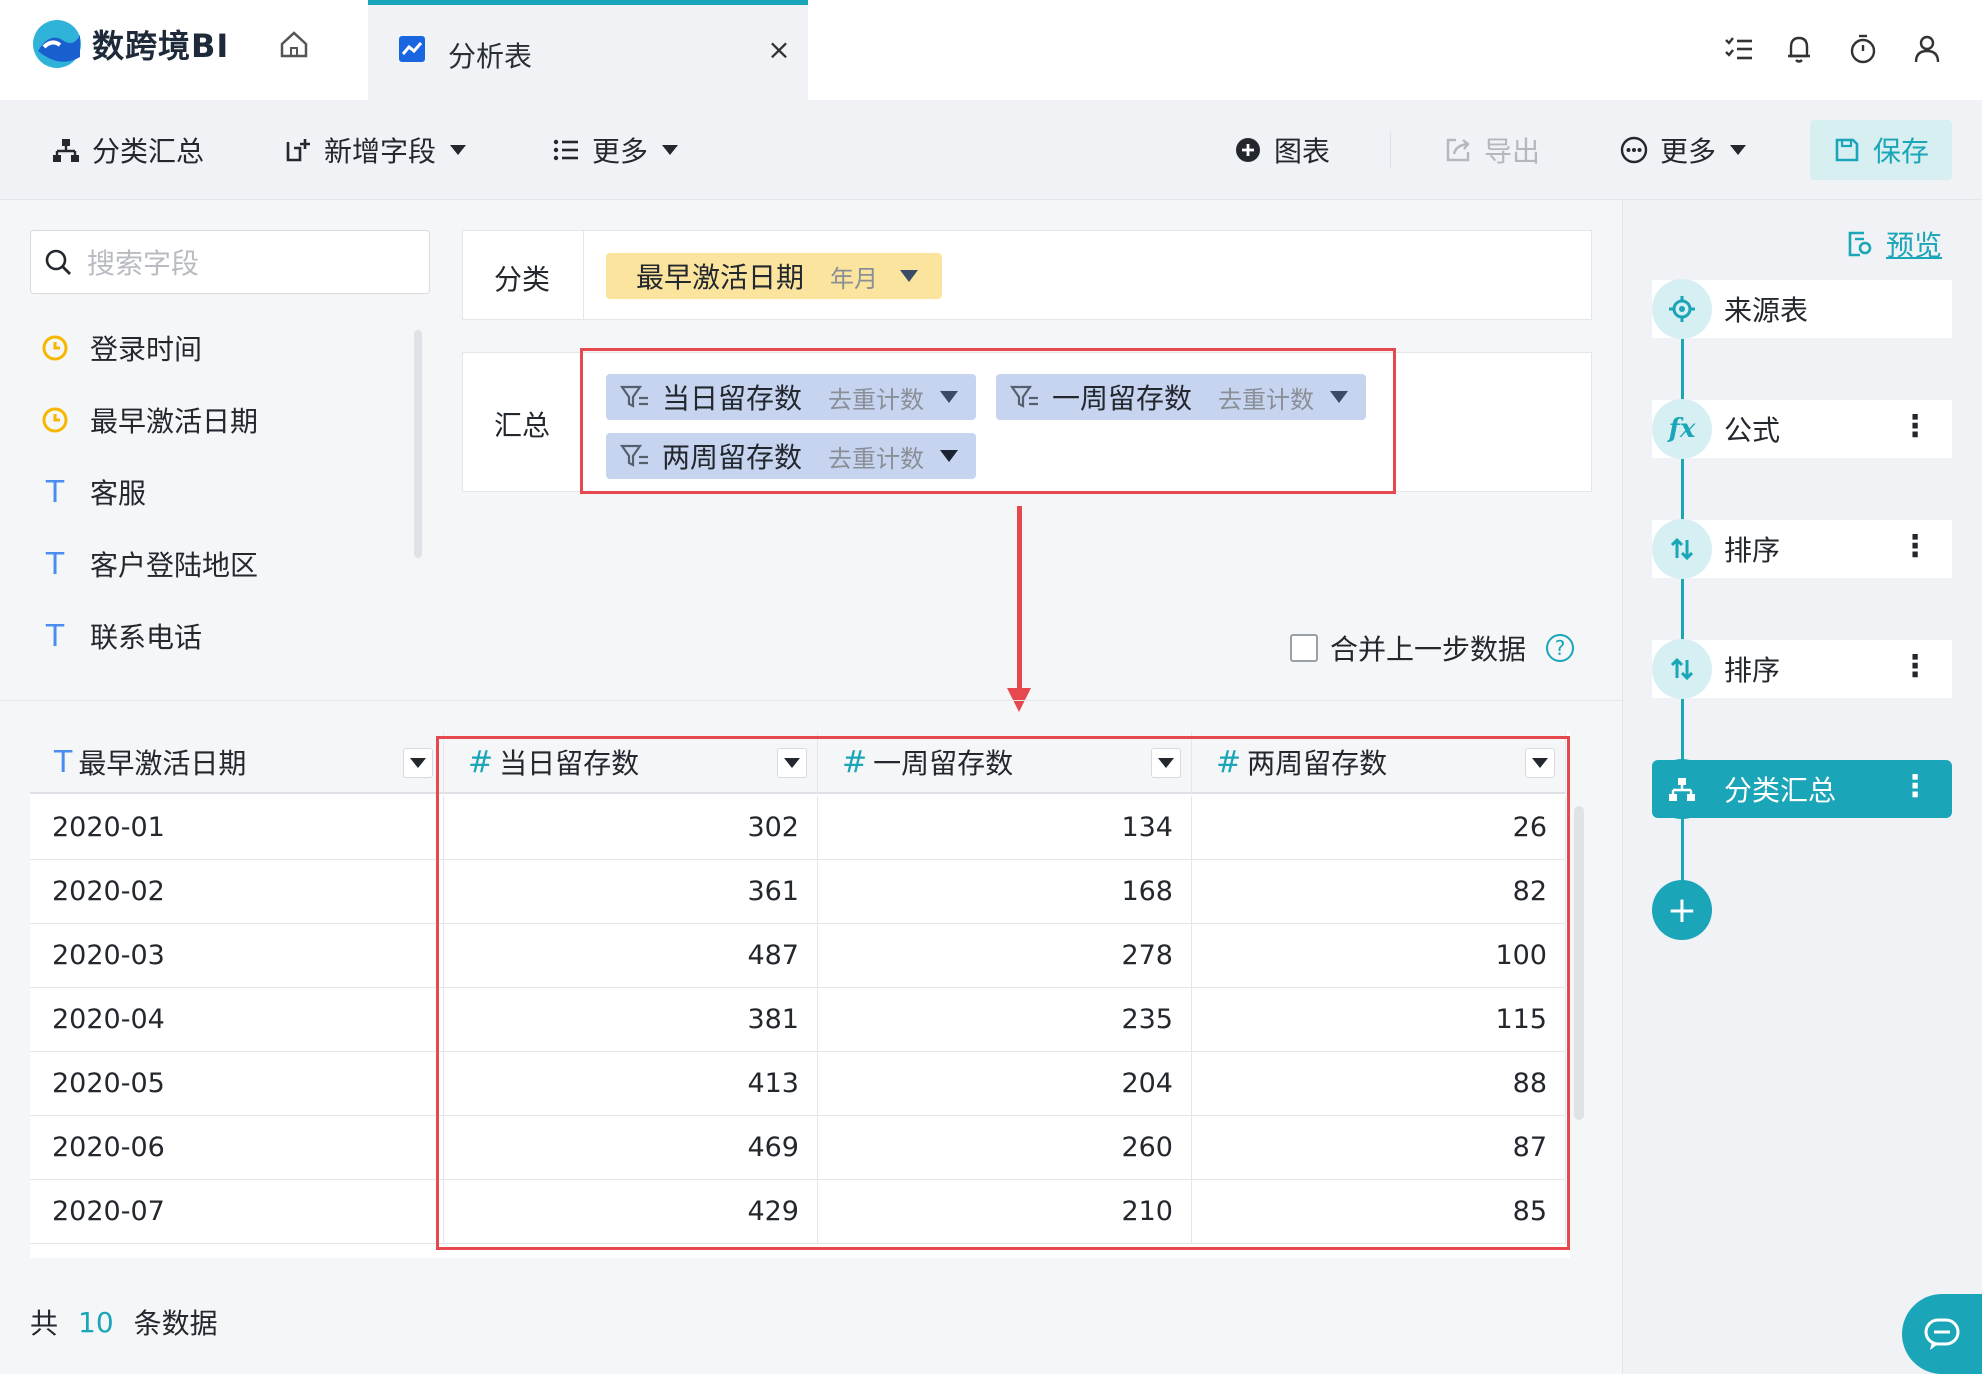 The width and height of the screenshot is (1982, 1374). What do you see at coordinates (175, 1323) in the screenshot?
I see `row-count-suffix: 条数据` at bounding box center [175, 1323].